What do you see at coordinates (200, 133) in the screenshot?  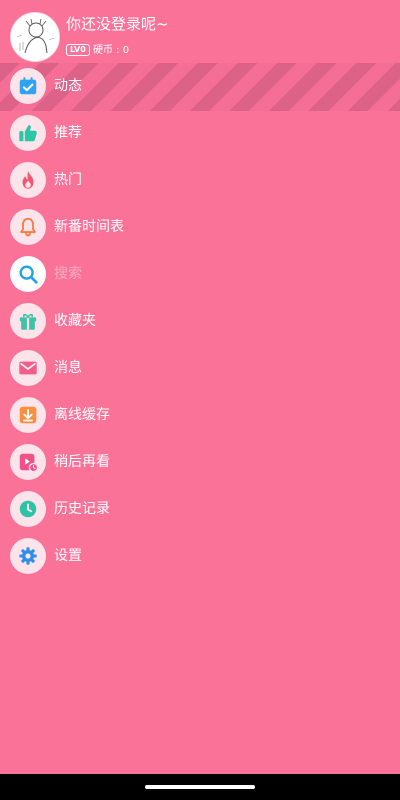 I see `menu-item-recommend: 推荐` at bounding box center [200, 133].